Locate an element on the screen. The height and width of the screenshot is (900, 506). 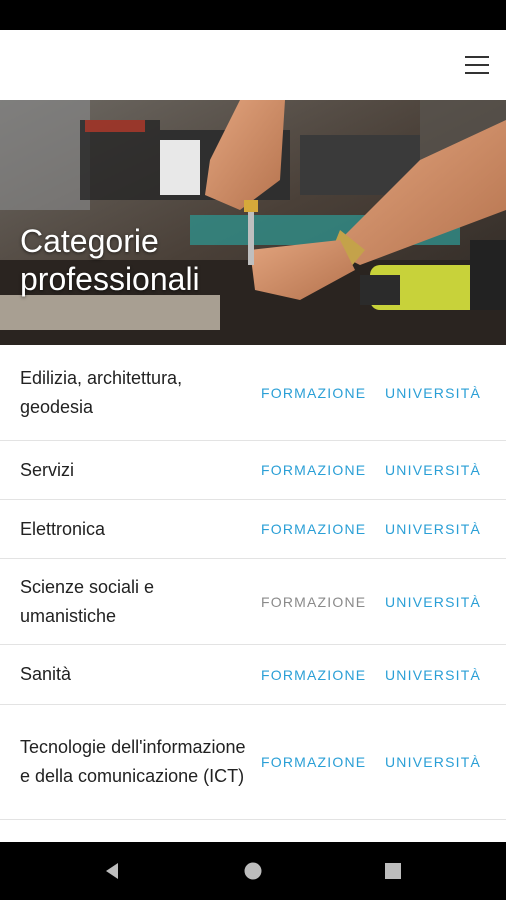
home-circle-icon is located at coordinates (253, 871).